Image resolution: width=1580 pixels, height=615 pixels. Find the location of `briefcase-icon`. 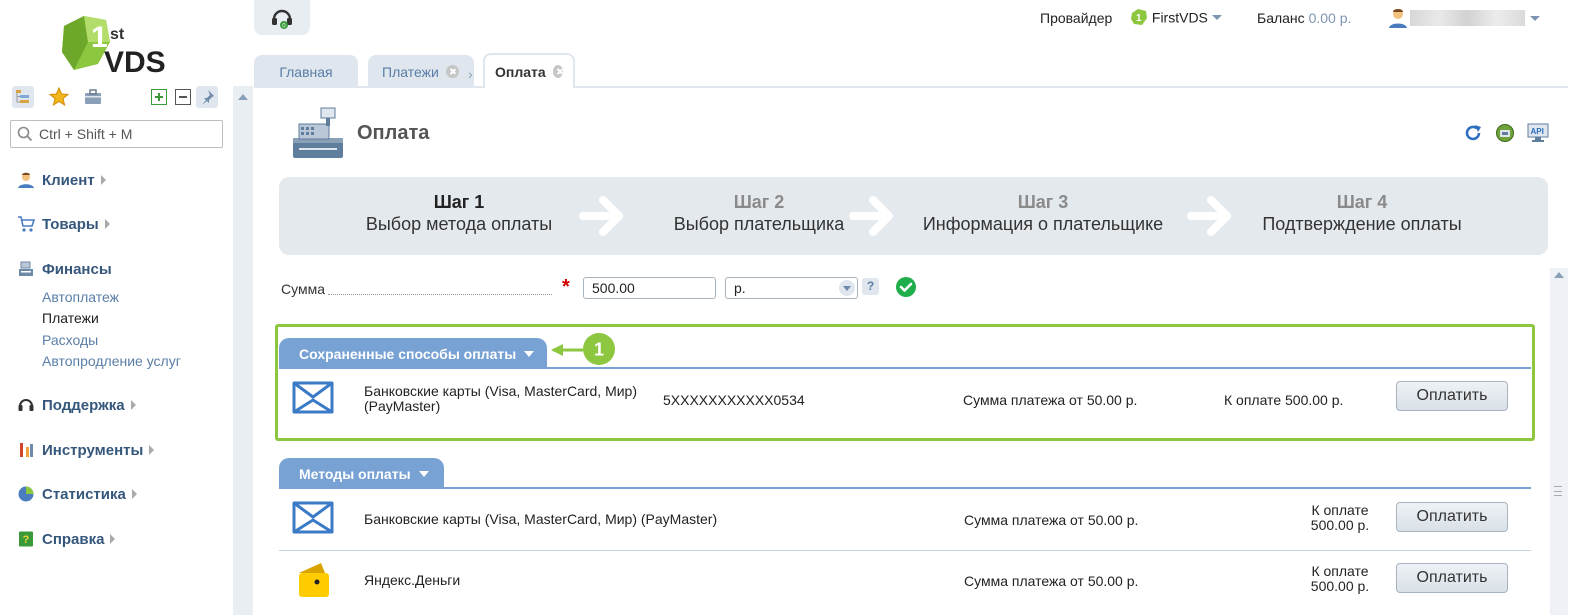

briefcase-icon is located at coordinates (93, 97).